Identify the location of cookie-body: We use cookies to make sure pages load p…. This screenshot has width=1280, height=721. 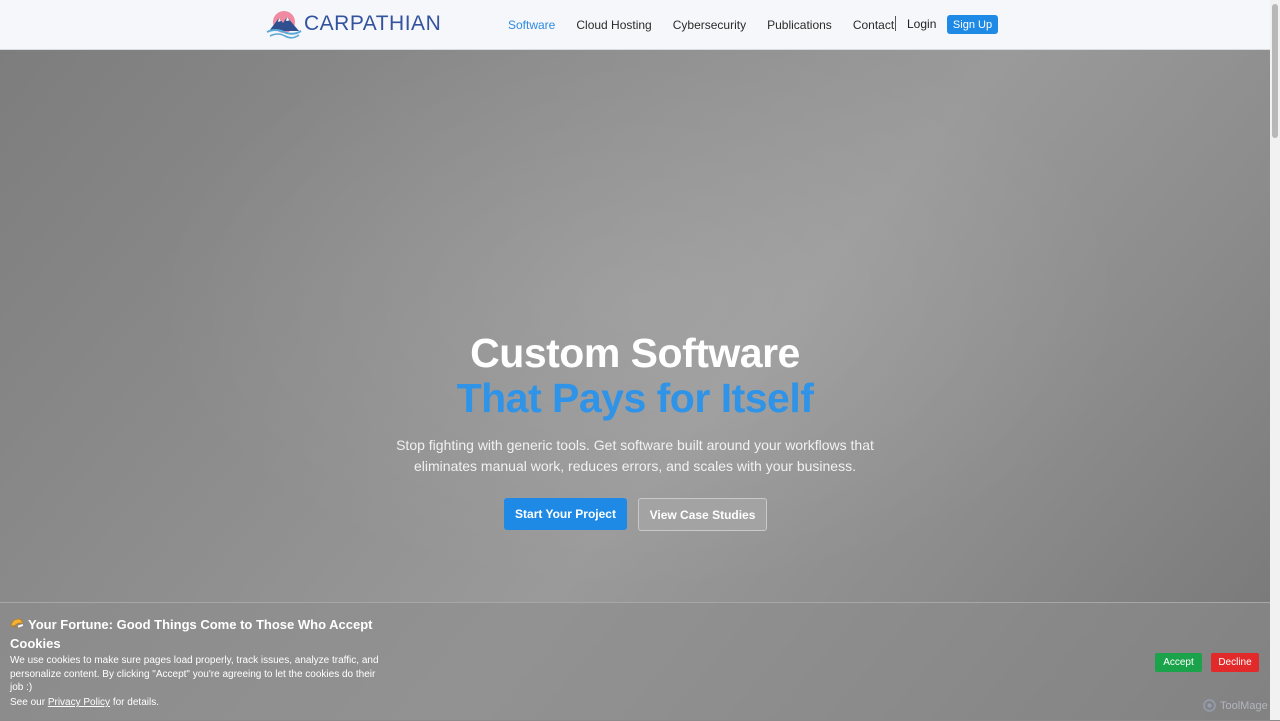
(194, 674).